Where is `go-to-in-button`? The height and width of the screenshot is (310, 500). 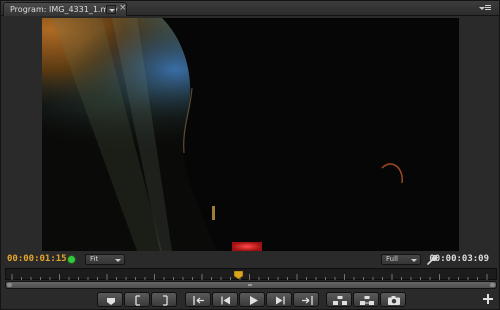 go-to-in-button is located at coordinates (198, 299).